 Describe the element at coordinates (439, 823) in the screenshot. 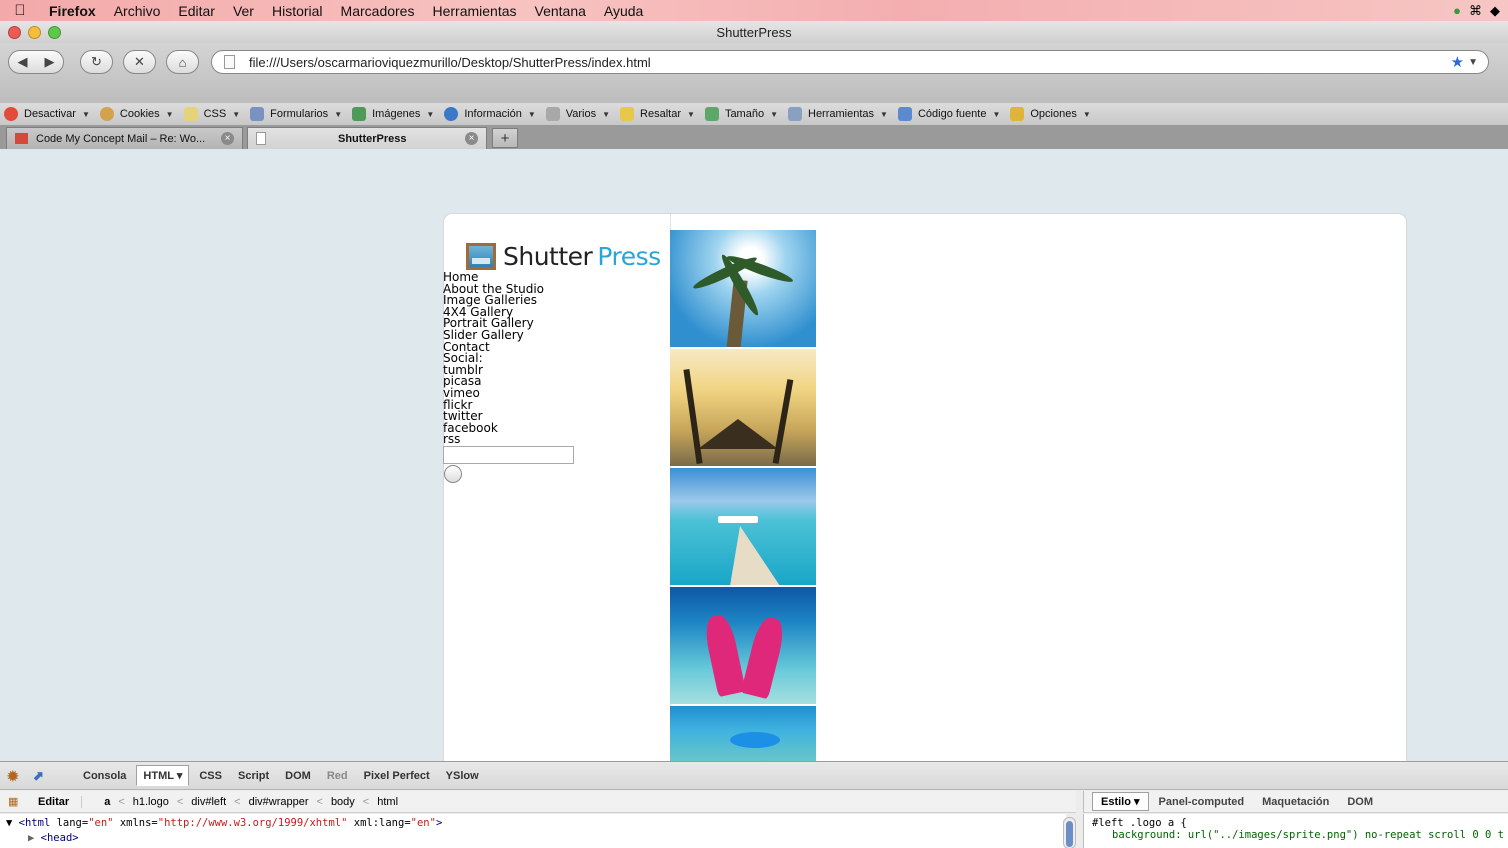

I see `tag-end: >` at that location.